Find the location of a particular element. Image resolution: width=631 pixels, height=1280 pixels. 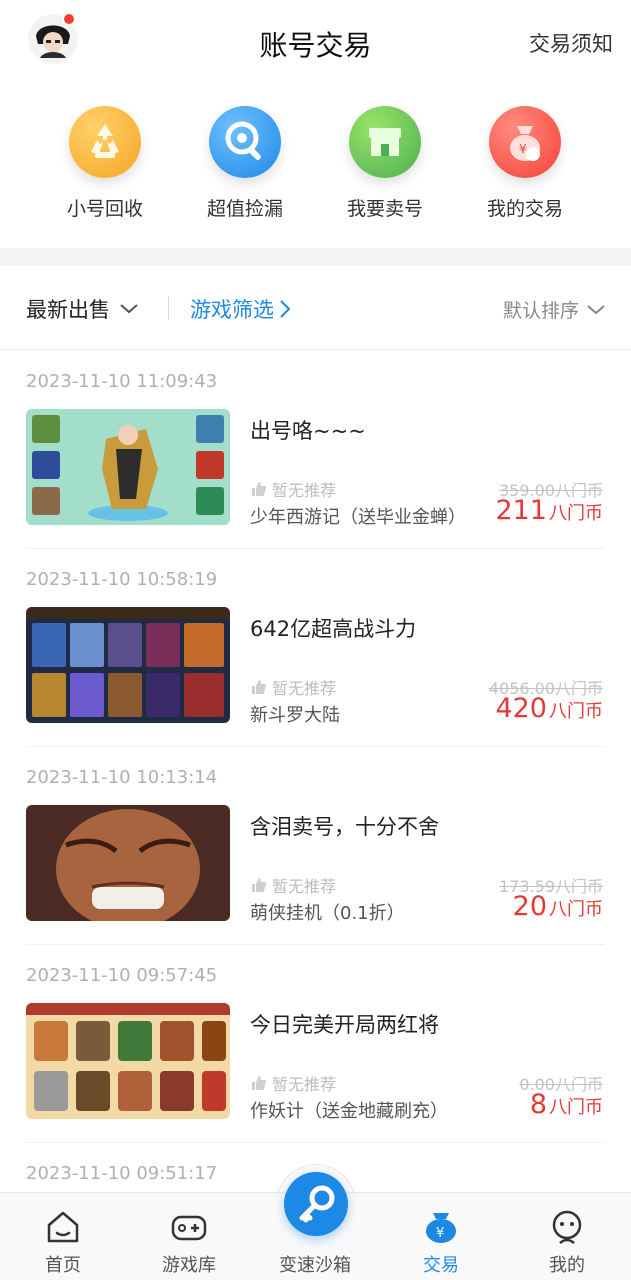

tab-trade: ¥ 交易 is located at coordinates (441, 1236).